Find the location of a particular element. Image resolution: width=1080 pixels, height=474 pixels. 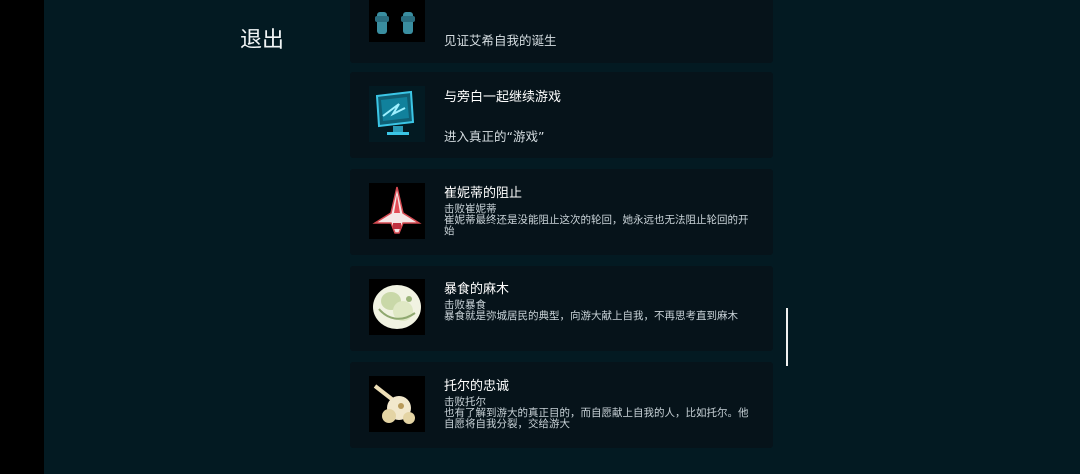

achievement-title: 崔妮蒂的阻止 is located at coordinates (483, 193).